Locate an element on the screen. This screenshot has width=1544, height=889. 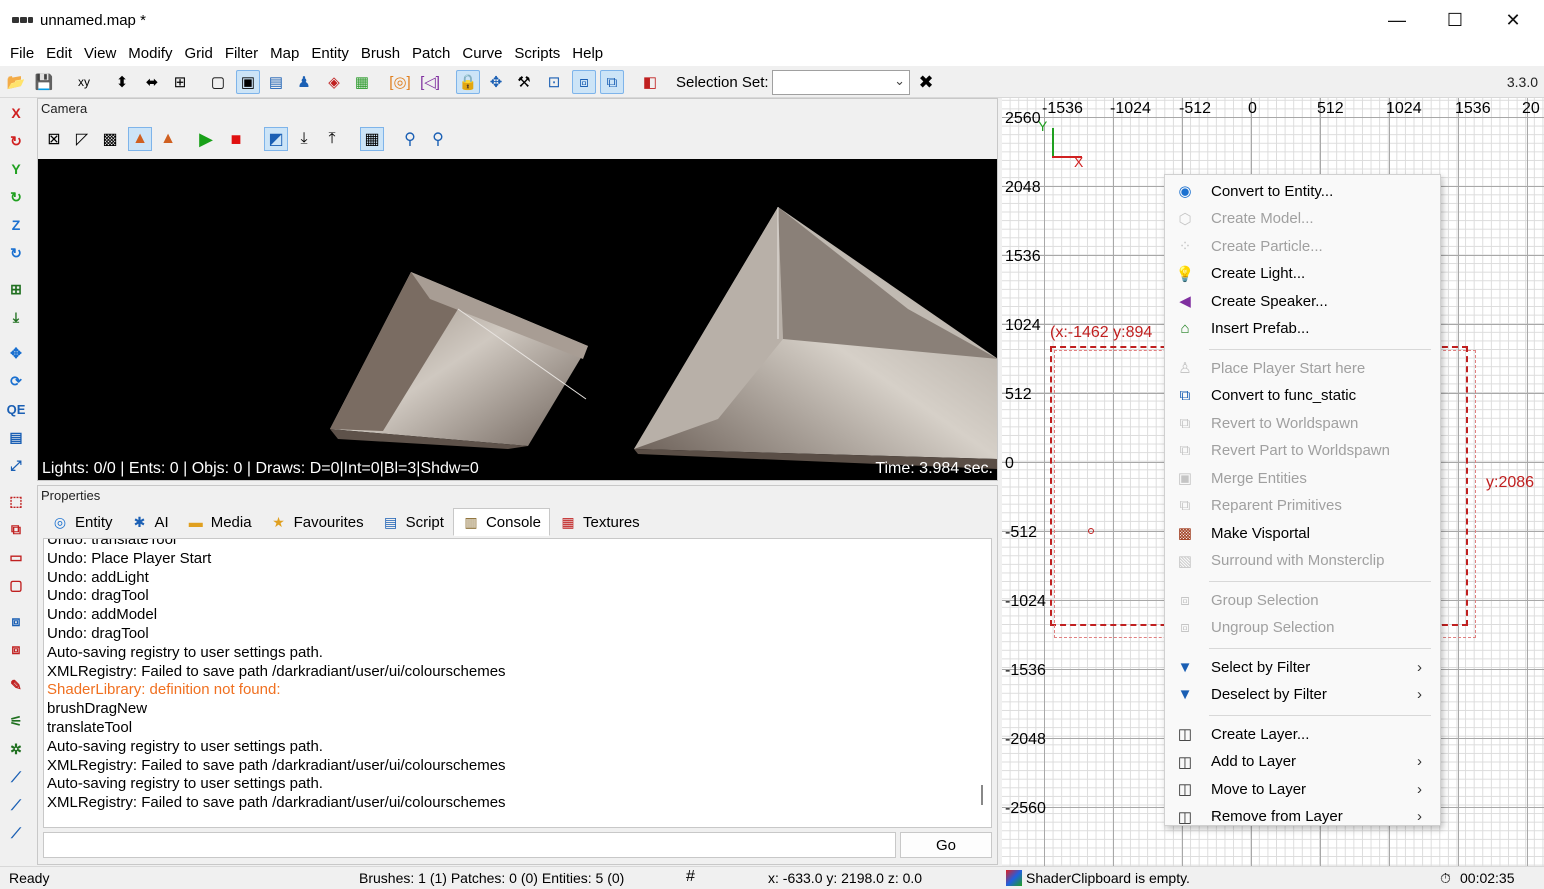
tab-ai: ✱ AI is located at coordinates (150, 522).